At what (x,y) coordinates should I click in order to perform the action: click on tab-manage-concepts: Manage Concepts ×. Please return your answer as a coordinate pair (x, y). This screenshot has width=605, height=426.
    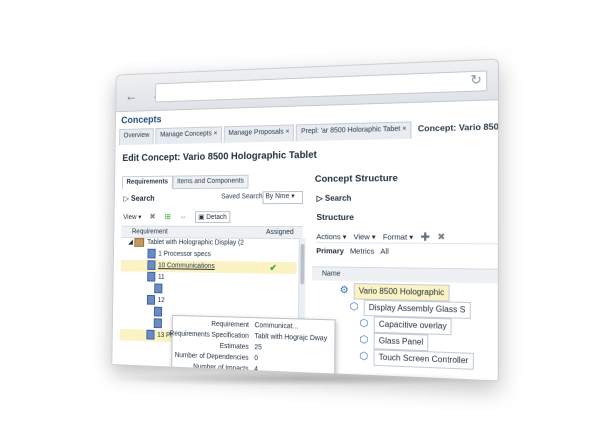
    Looking at the image, I should click on (189, 135).